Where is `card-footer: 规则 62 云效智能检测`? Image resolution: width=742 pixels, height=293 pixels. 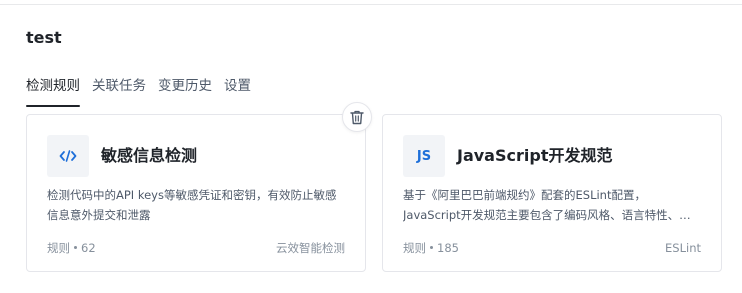 card-footer: 规则 62 云效智能检测 is located at coordinates (196, 248).